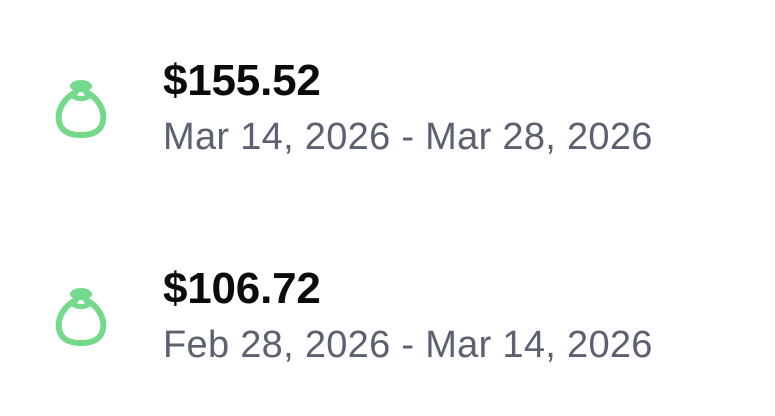 The image size is (775, 416). What do you see at coordinates (408, 137) in the screenshot?
I see `payment-date-range: Mar 14, 2026 - Mar 28, 2026` at bounding box center [408, 137].